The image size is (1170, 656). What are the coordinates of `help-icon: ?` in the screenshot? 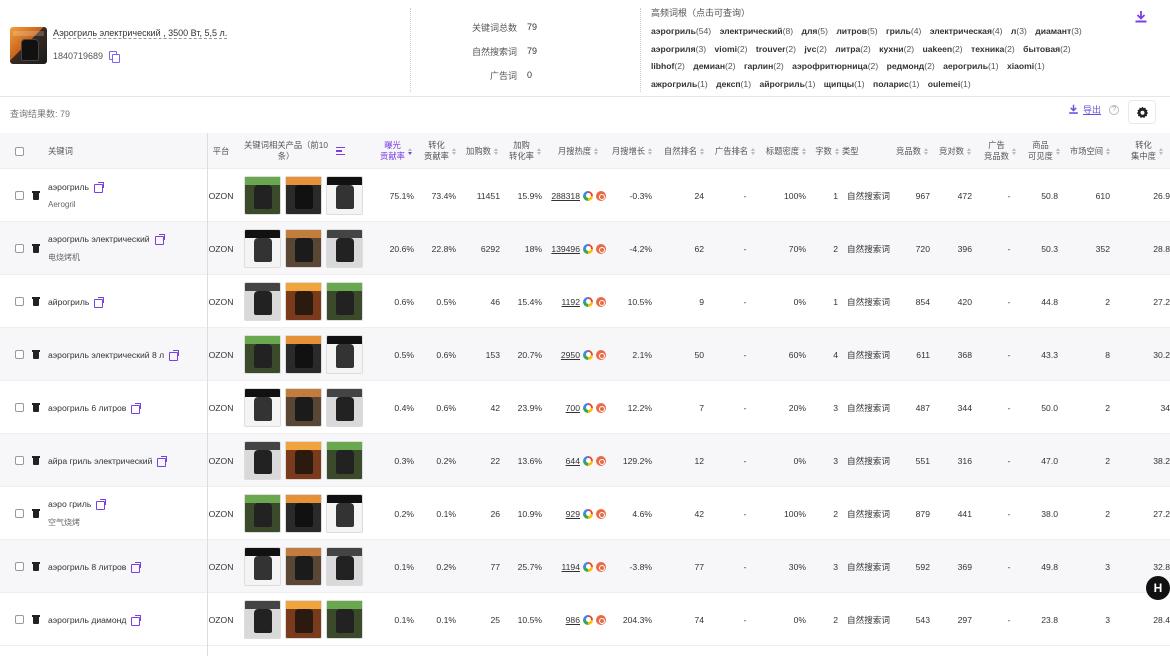 It's located at (1114, 109).